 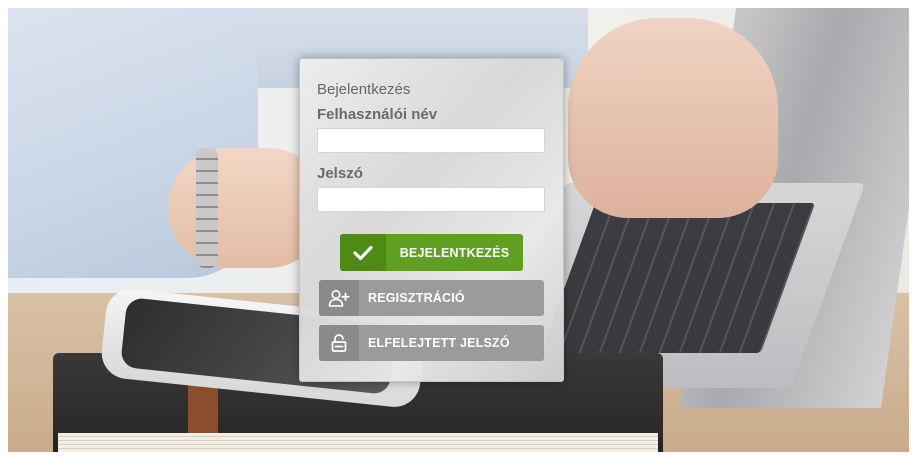 What do you see at coordinates (673, 118) in the screenshot?
I see `hand` at bounding box center [673, 118].